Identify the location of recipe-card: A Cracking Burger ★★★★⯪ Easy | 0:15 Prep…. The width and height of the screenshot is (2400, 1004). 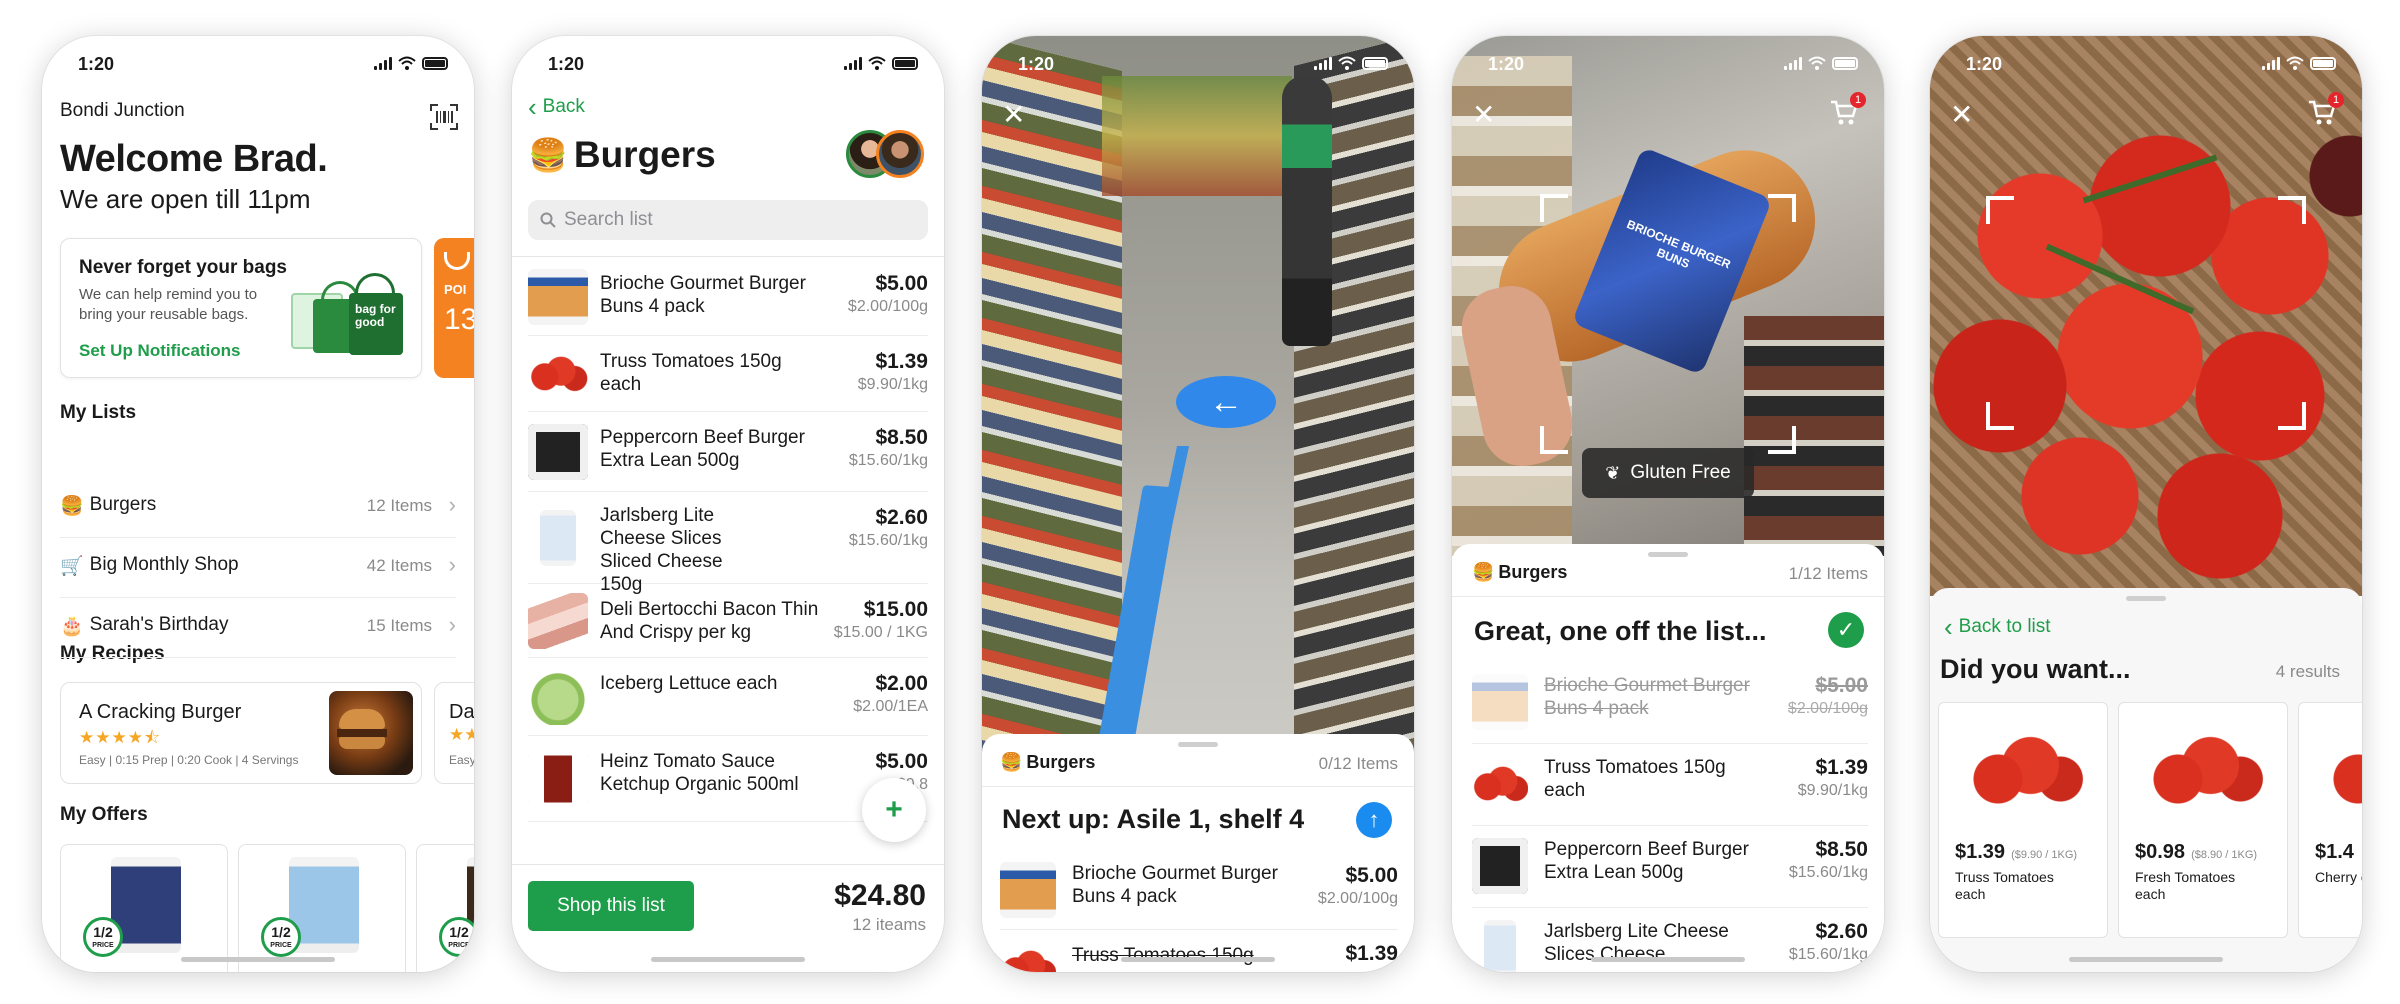
(241, 733).